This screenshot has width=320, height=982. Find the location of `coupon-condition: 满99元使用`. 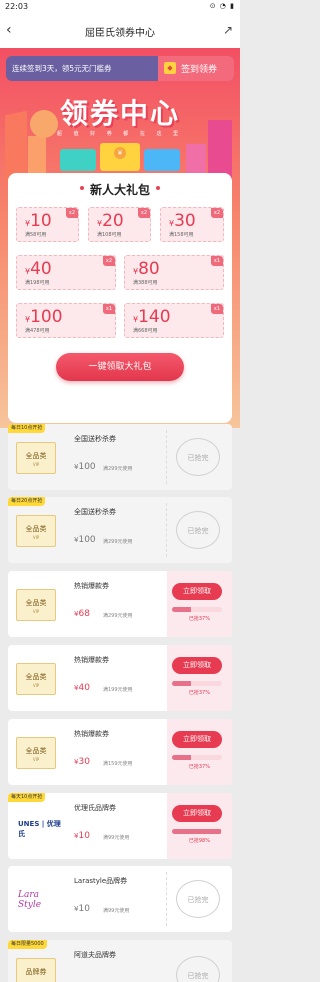

coupon-condition: 满99元使用 is located at coordinates (116, 911).